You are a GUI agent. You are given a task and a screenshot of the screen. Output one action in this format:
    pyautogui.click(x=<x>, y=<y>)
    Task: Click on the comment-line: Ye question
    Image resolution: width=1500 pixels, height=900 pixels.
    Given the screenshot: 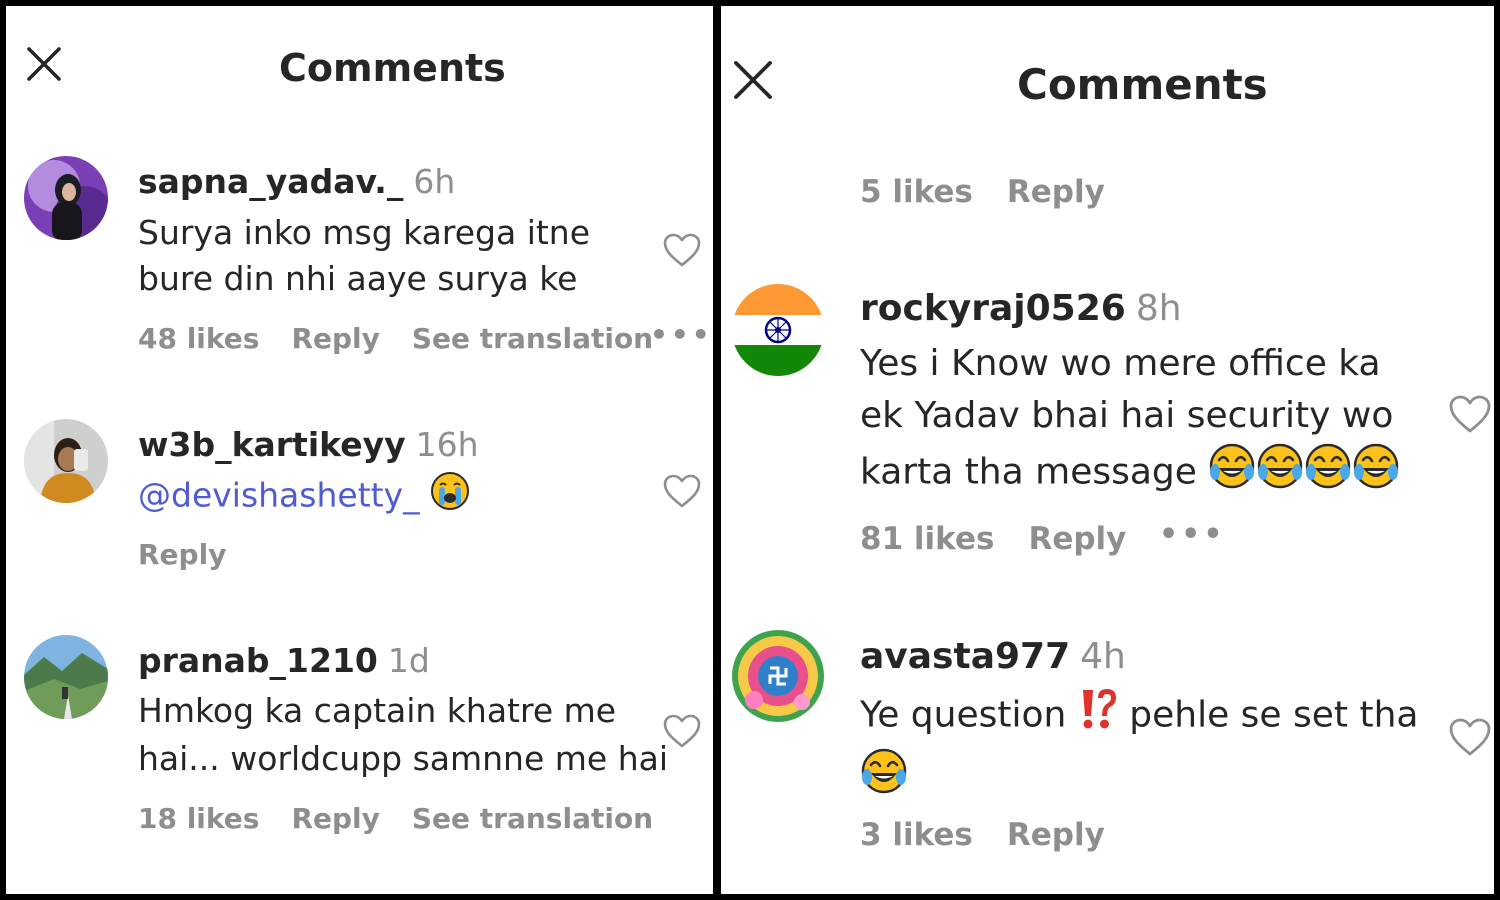 What is the action you would take?
    pyautogui.click(x=963, y=715)
    